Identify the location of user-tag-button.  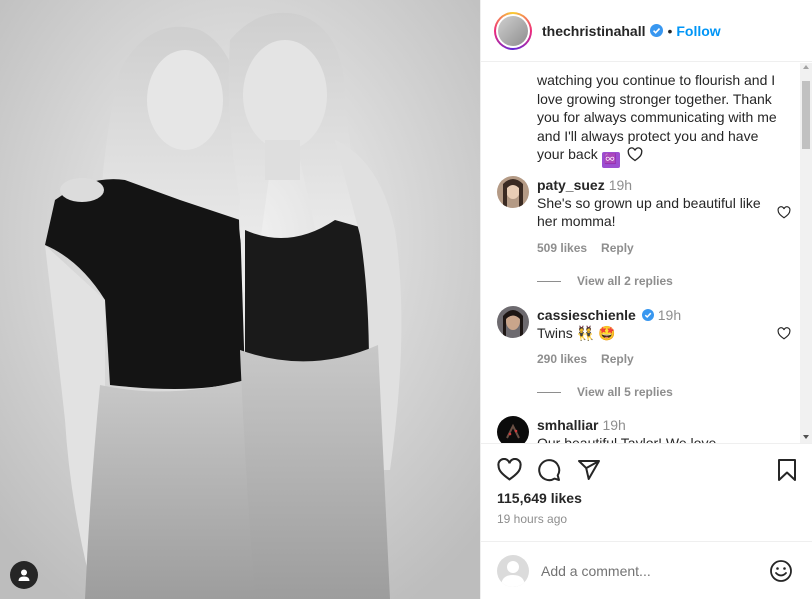
(24, 575).